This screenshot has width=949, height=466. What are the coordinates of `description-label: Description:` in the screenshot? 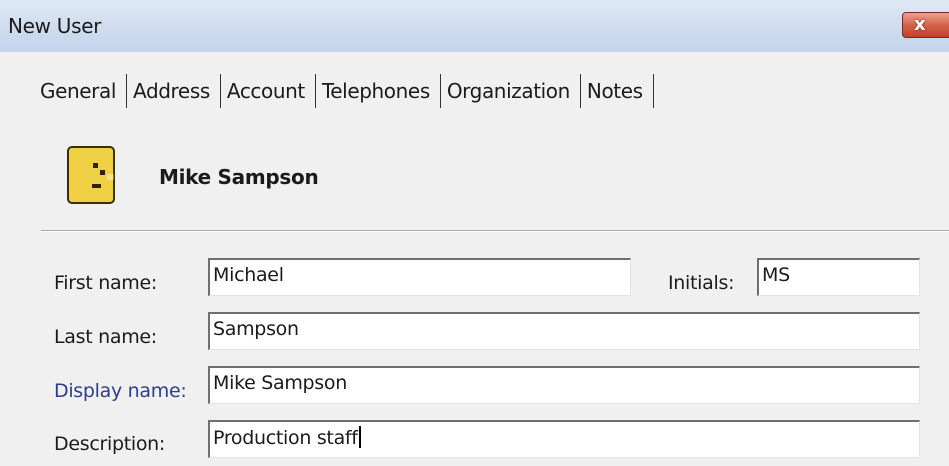 It's located at (110, 444).